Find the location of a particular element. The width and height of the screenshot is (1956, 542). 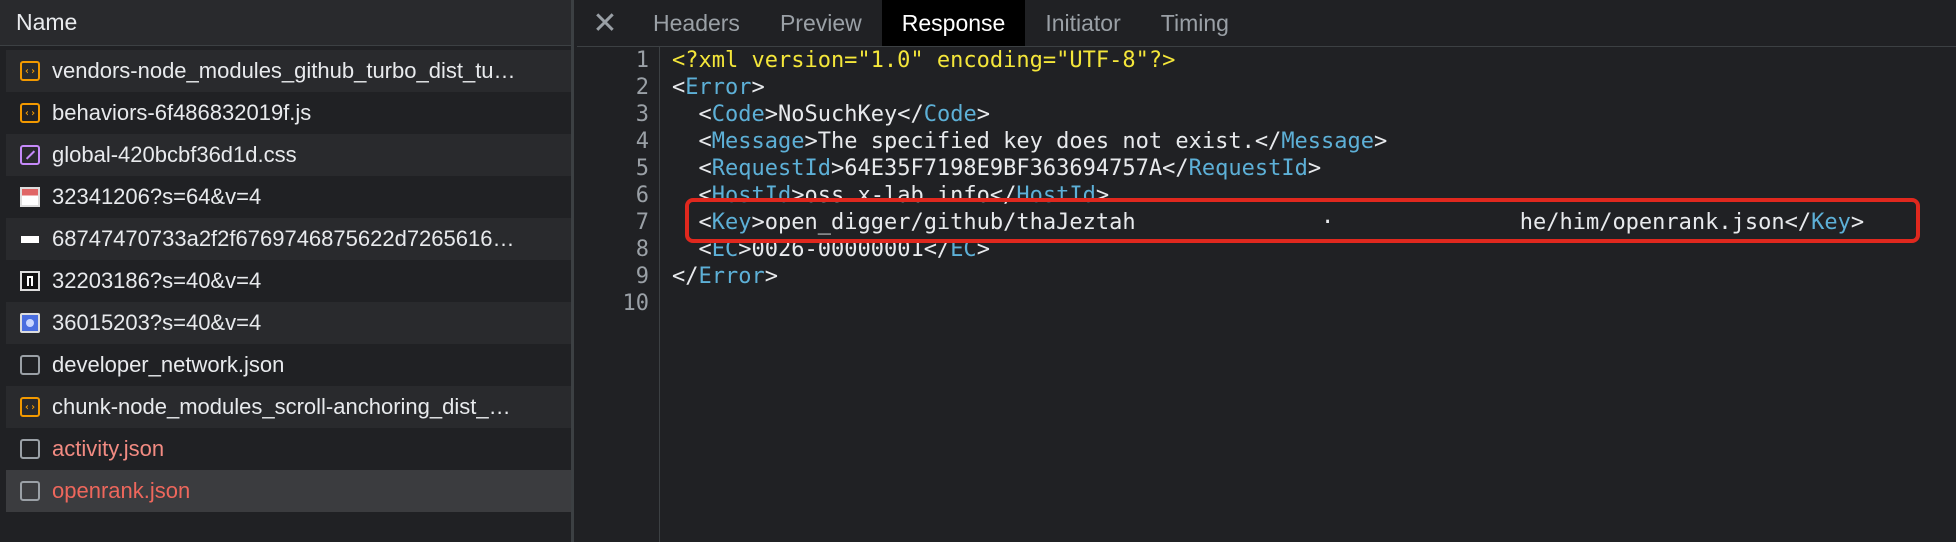

line-number: 7 is located at coordinates (642, 222).